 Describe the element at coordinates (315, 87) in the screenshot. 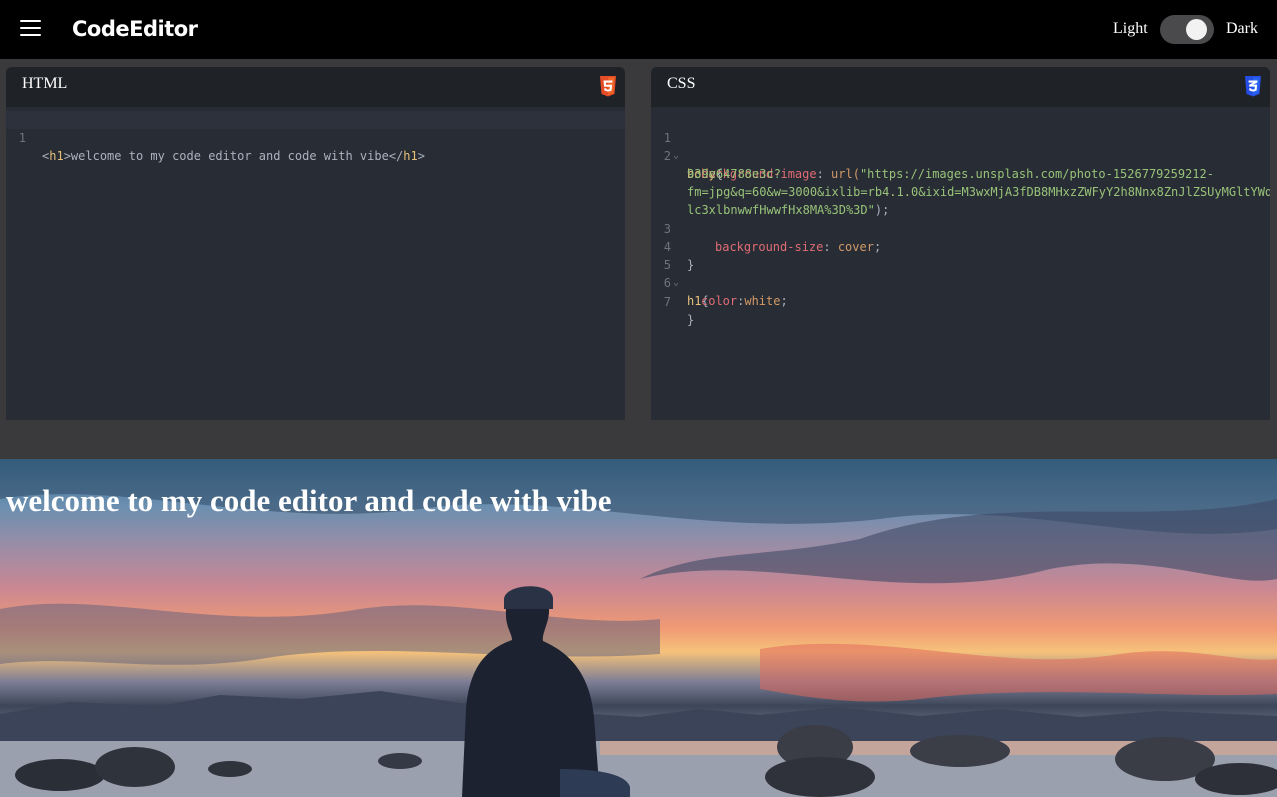

I see `html-panel-header: HTML` at that location.